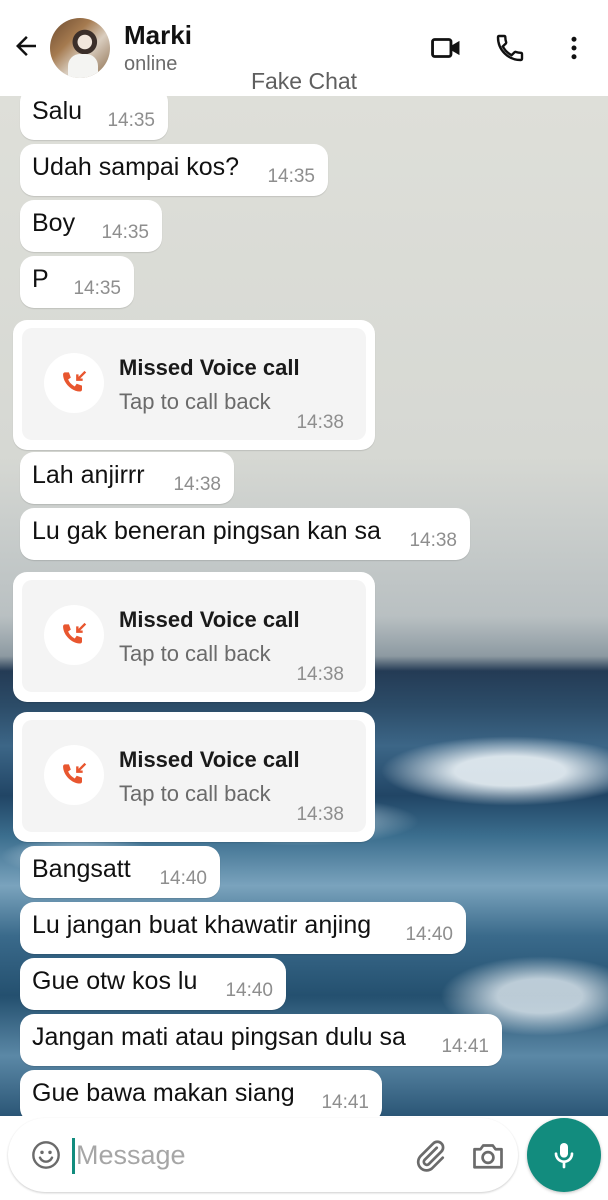  I want to click on message-bubble: P 14:35, so click(77, 282).